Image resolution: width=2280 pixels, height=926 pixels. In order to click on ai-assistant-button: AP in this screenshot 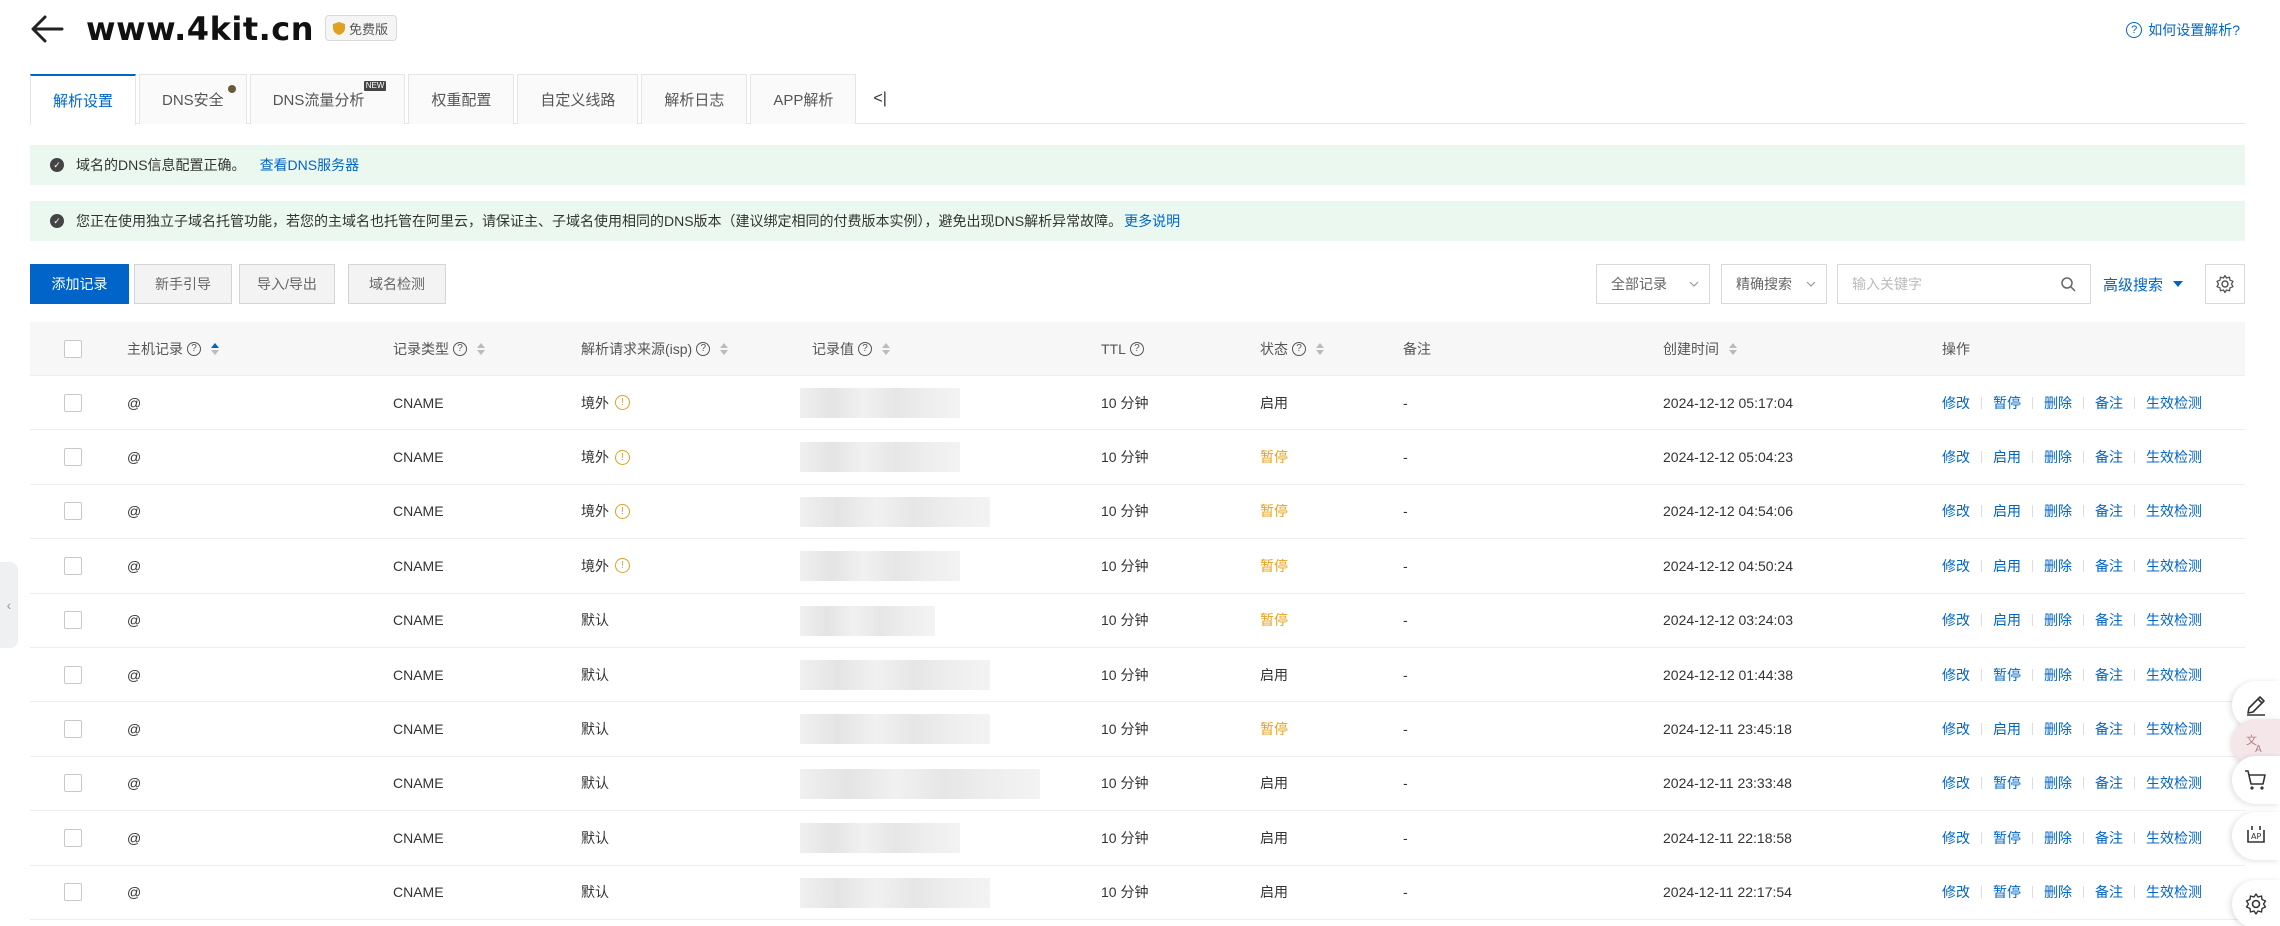, I will do `click(2256, 836)`.